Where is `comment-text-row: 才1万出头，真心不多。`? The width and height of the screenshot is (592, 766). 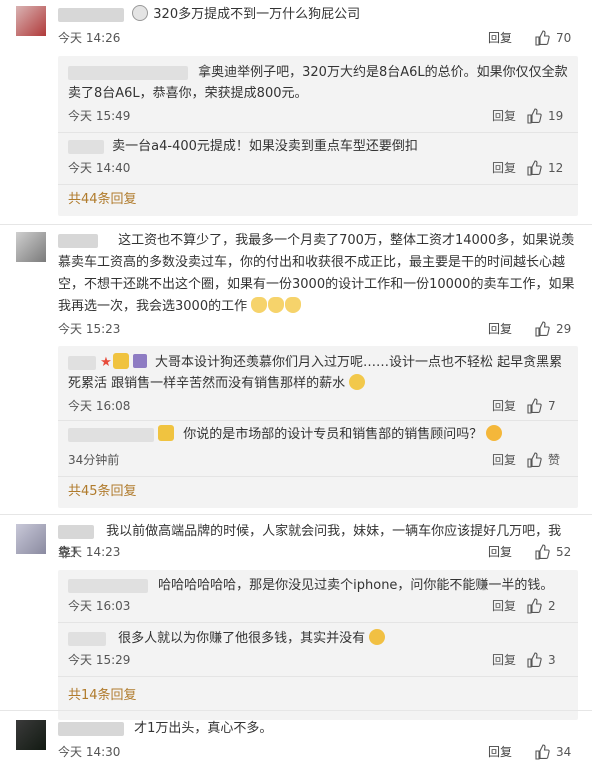
comment-text-row: 才1万出头，真心不多。 is located at coordinates (318, 729).